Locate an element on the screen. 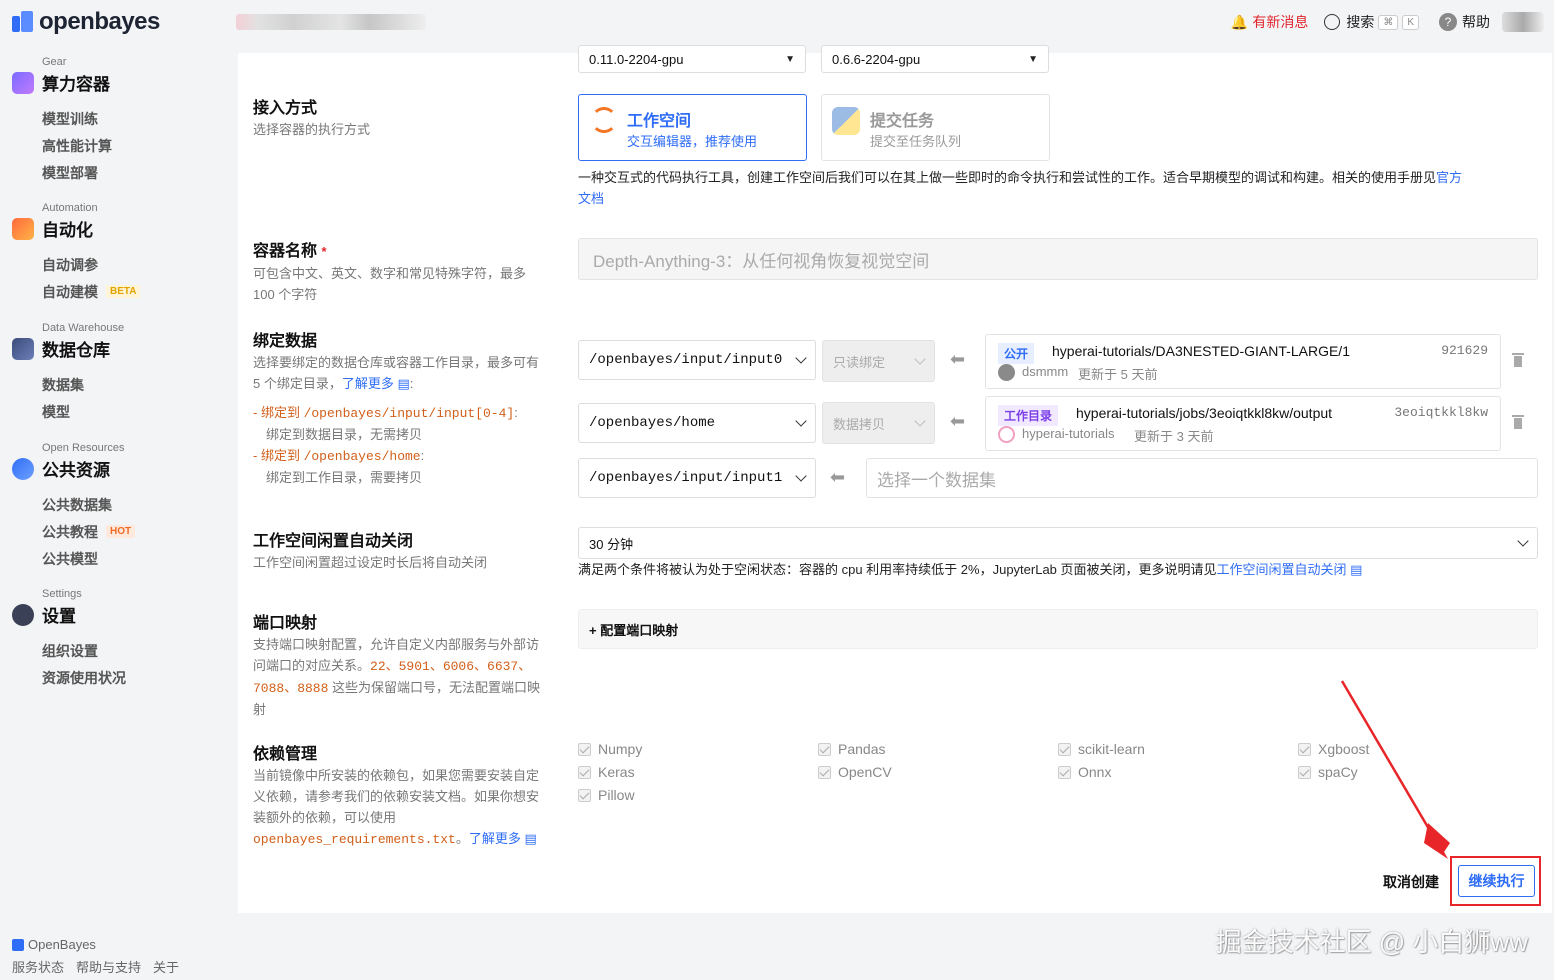 This screenshot has height=980, width=1554. rule1-prefix: 绑定到 is located at coordinates (282, 412).